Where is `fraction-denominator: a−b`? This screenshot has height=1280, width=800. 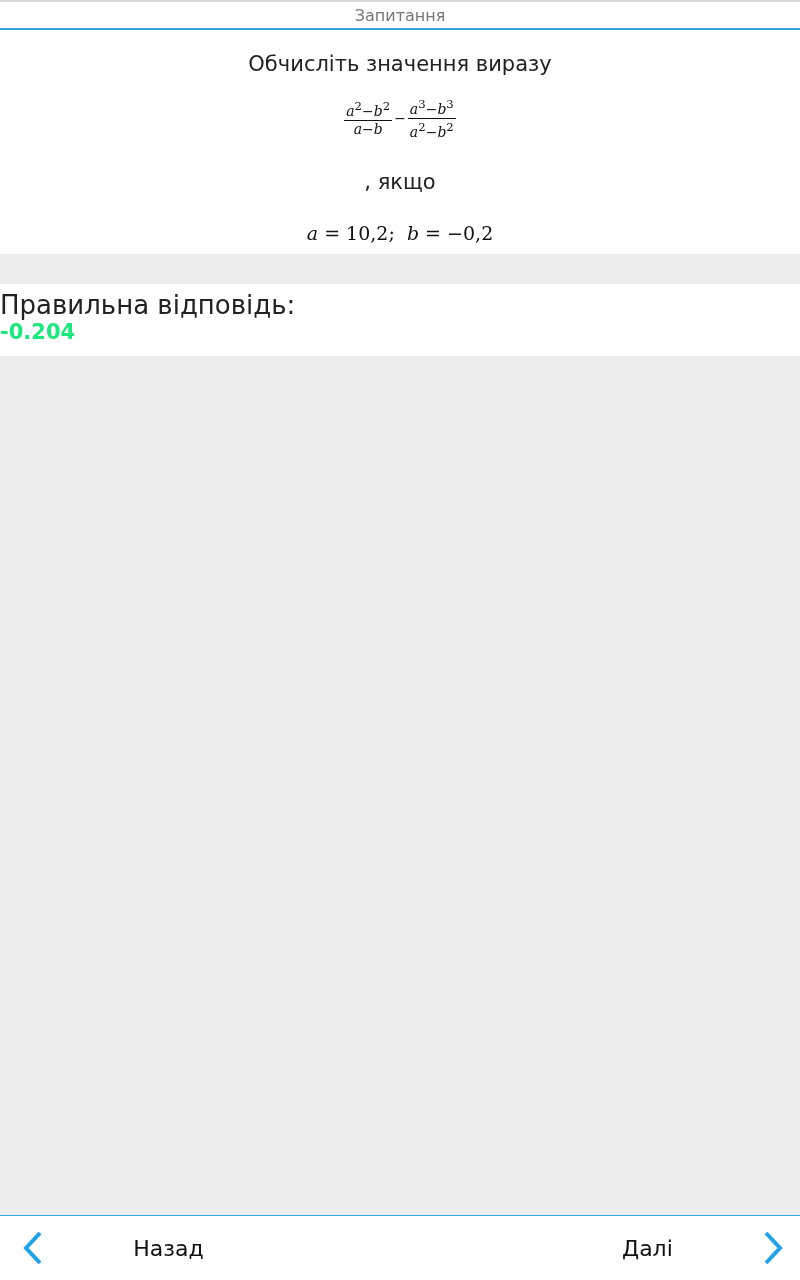 fraction-denominator: a−b is located at coordinates (368, 129).